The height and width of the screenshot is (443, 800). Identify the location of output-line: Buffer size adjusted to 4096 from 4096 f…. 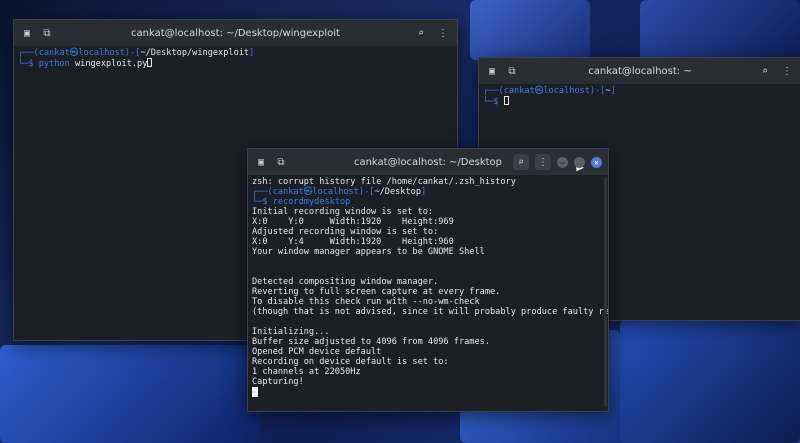
(371, 342).